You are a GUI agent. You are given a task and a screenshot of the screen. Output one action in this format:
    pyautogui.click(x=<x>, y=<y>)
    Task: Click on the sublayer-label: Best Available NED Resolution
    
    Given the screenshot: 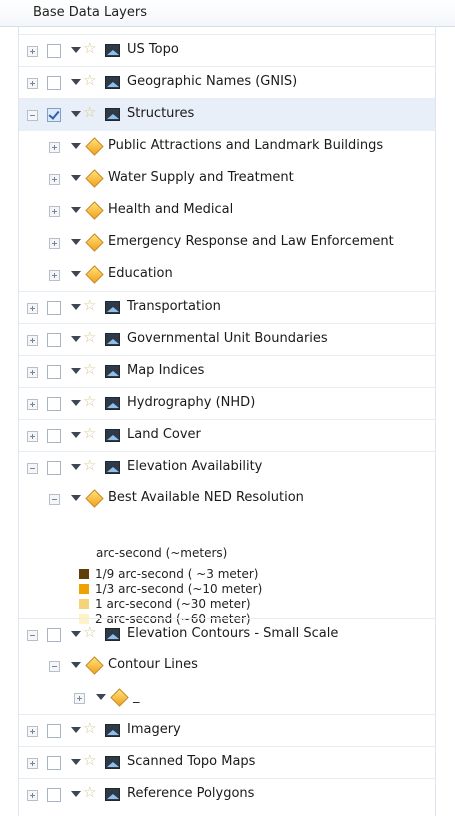 What is the action you would take?
    pyautogui.click(x=206, y=497)
    